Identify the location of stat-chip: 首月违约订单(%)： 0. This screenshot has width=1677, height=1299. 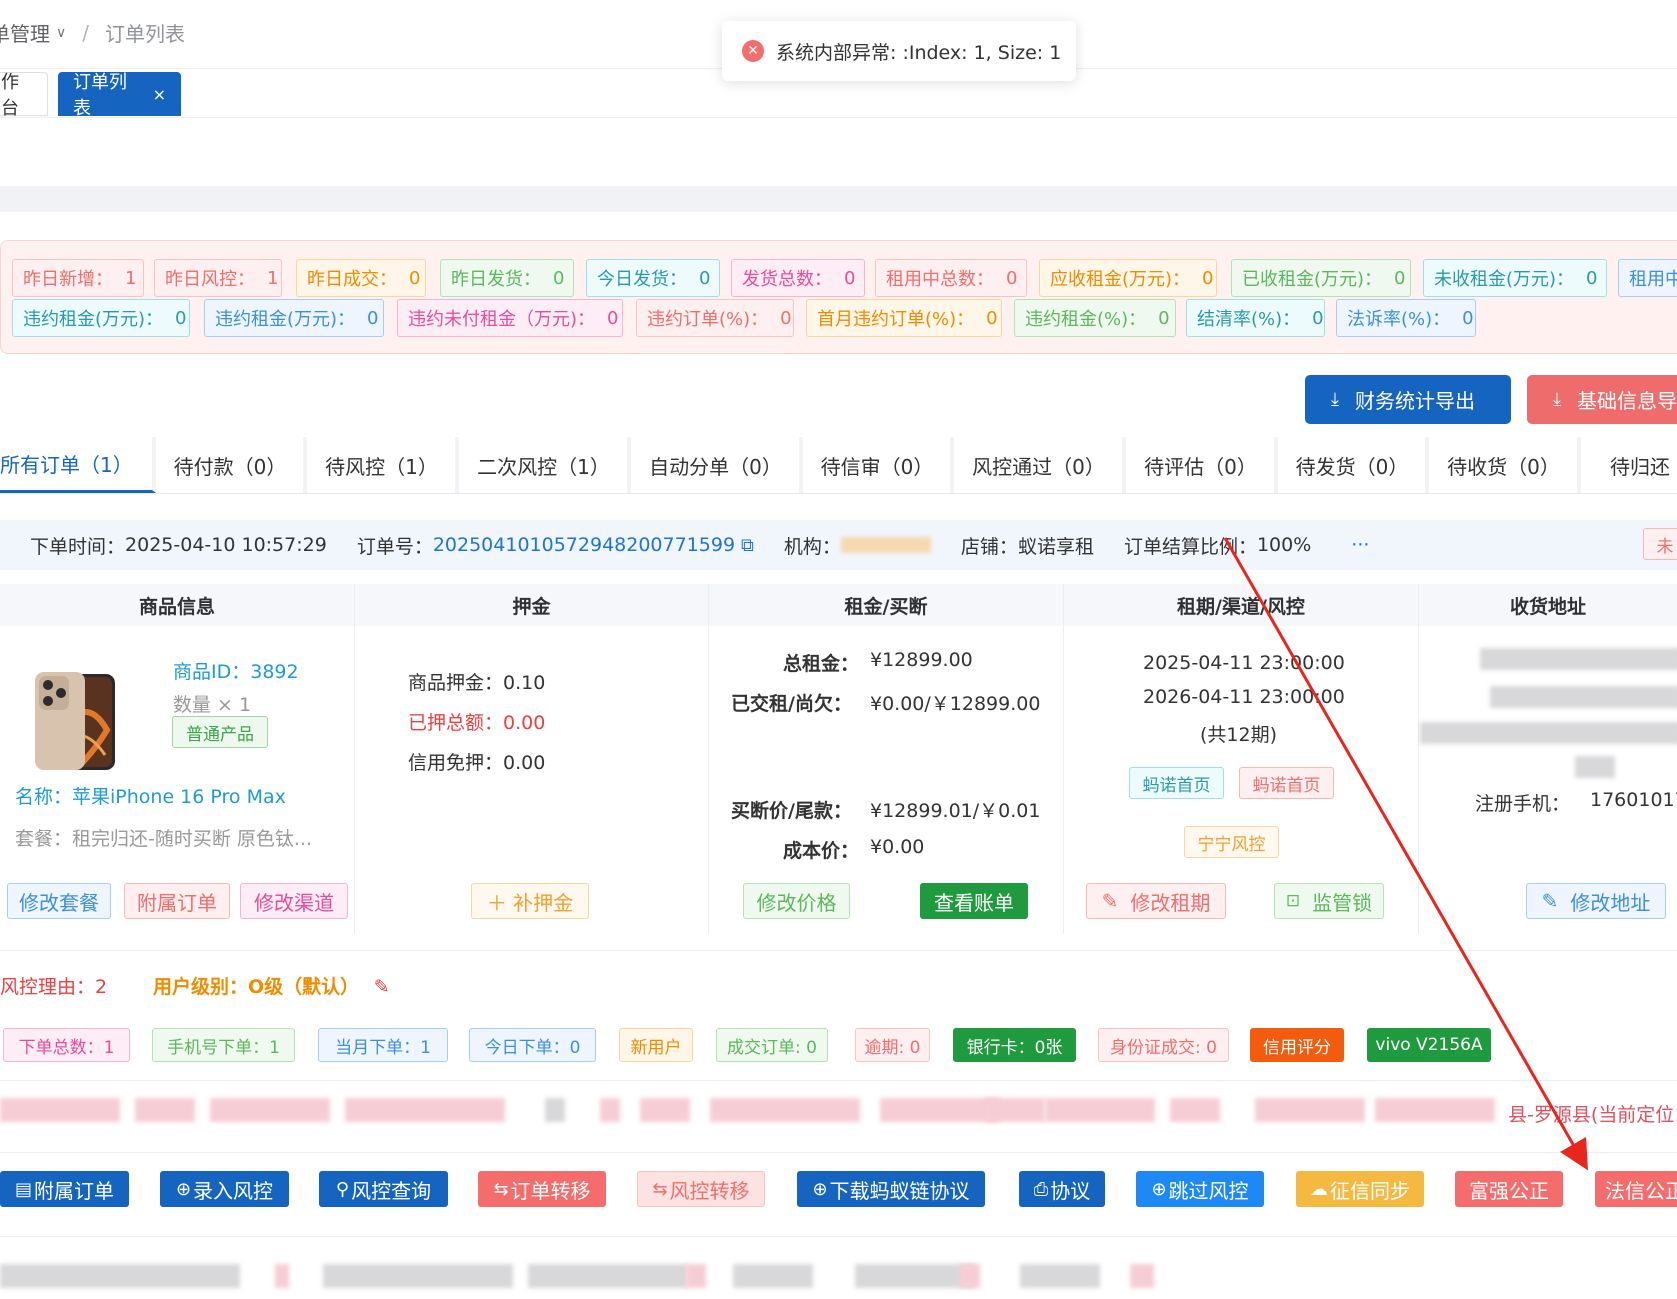
(904, 318).